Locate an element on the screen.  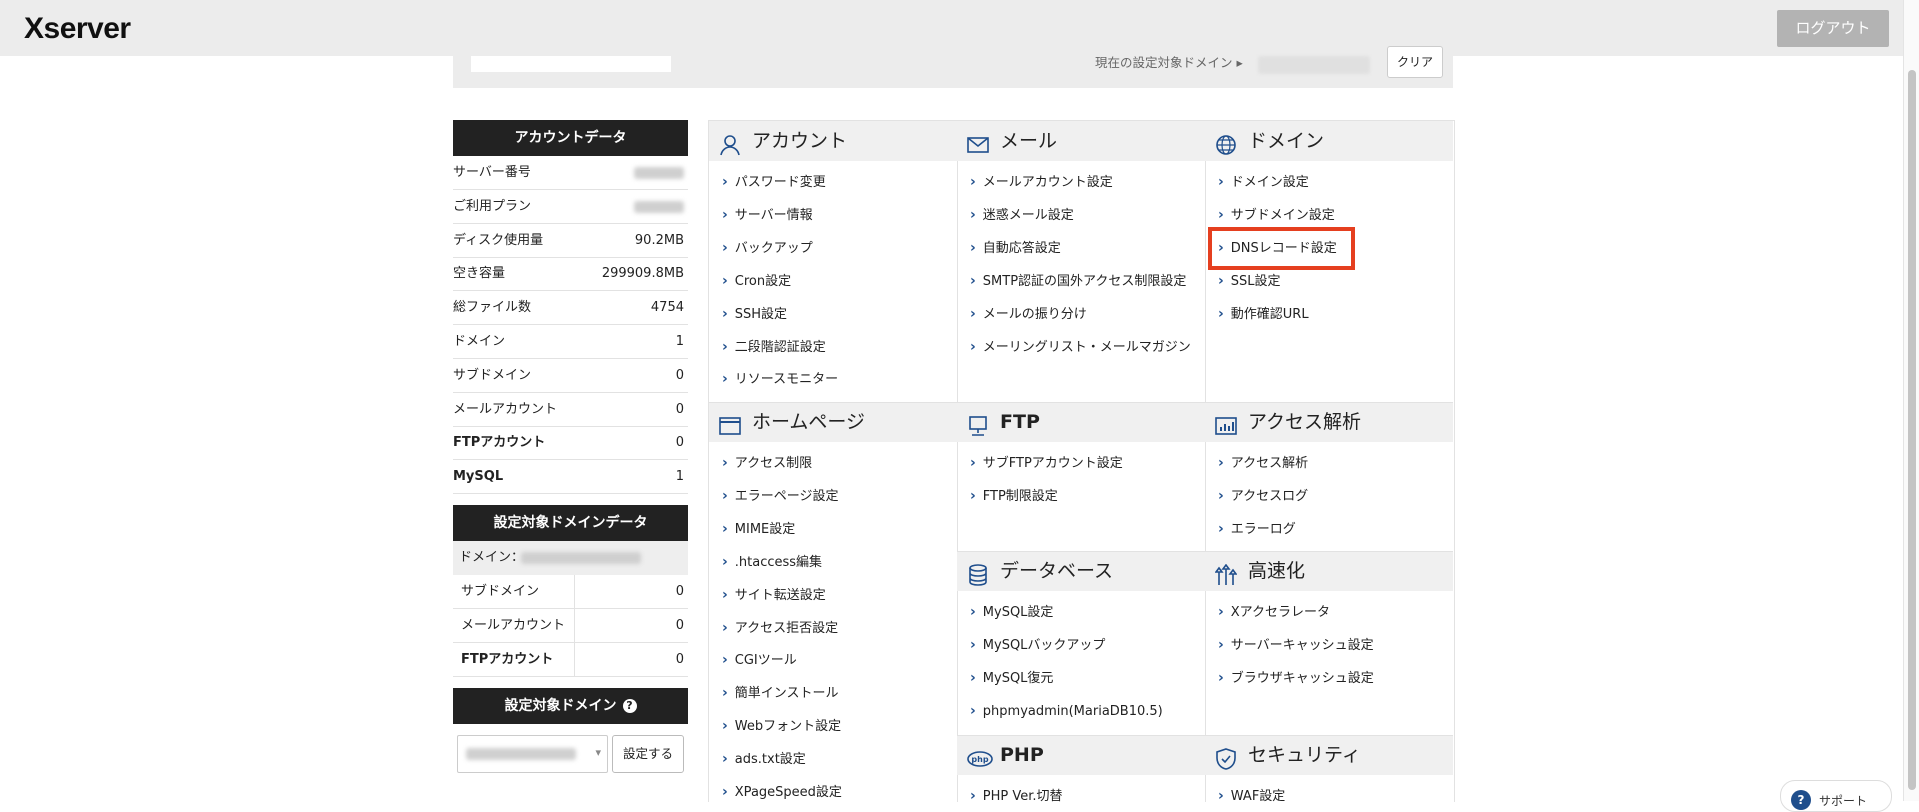
menu-item-mail: 迷惑メール設定 is located at coordinates (1022, 215).